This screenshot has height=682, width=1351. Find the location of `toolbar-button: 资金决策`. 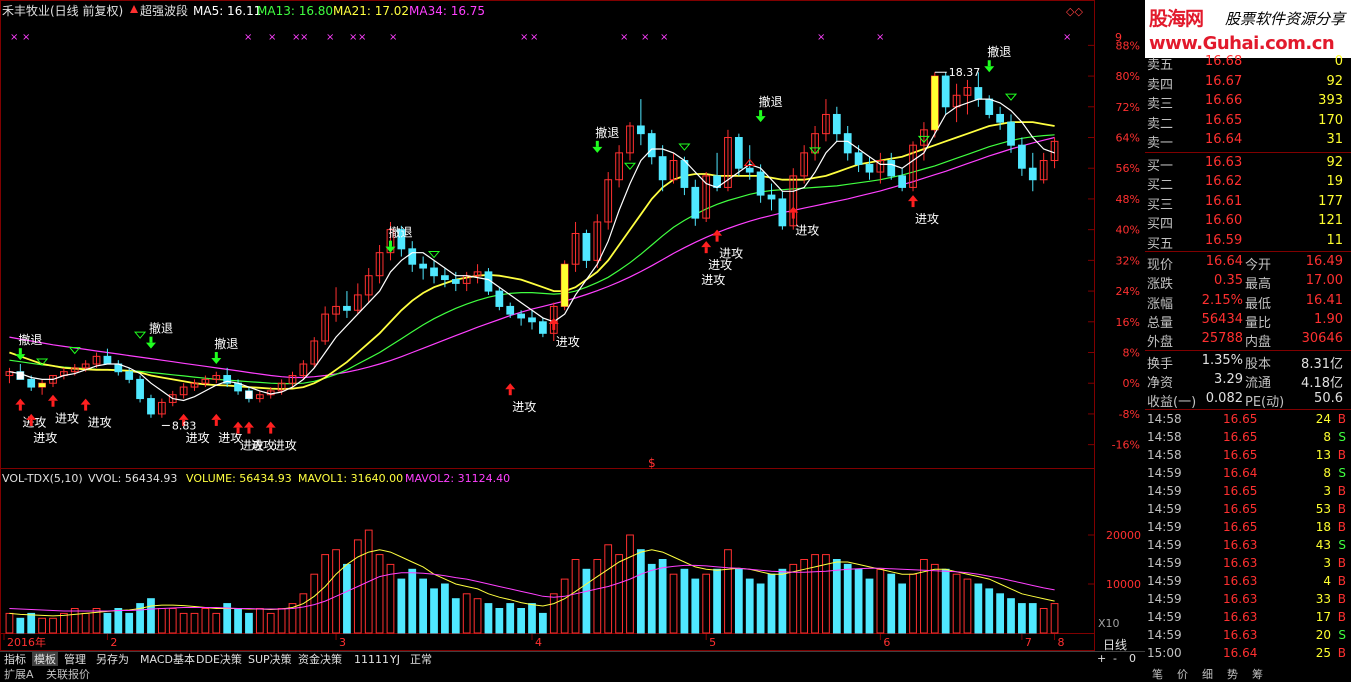

toolbar-button: 资金决策 is located at coordinates (320, 659).